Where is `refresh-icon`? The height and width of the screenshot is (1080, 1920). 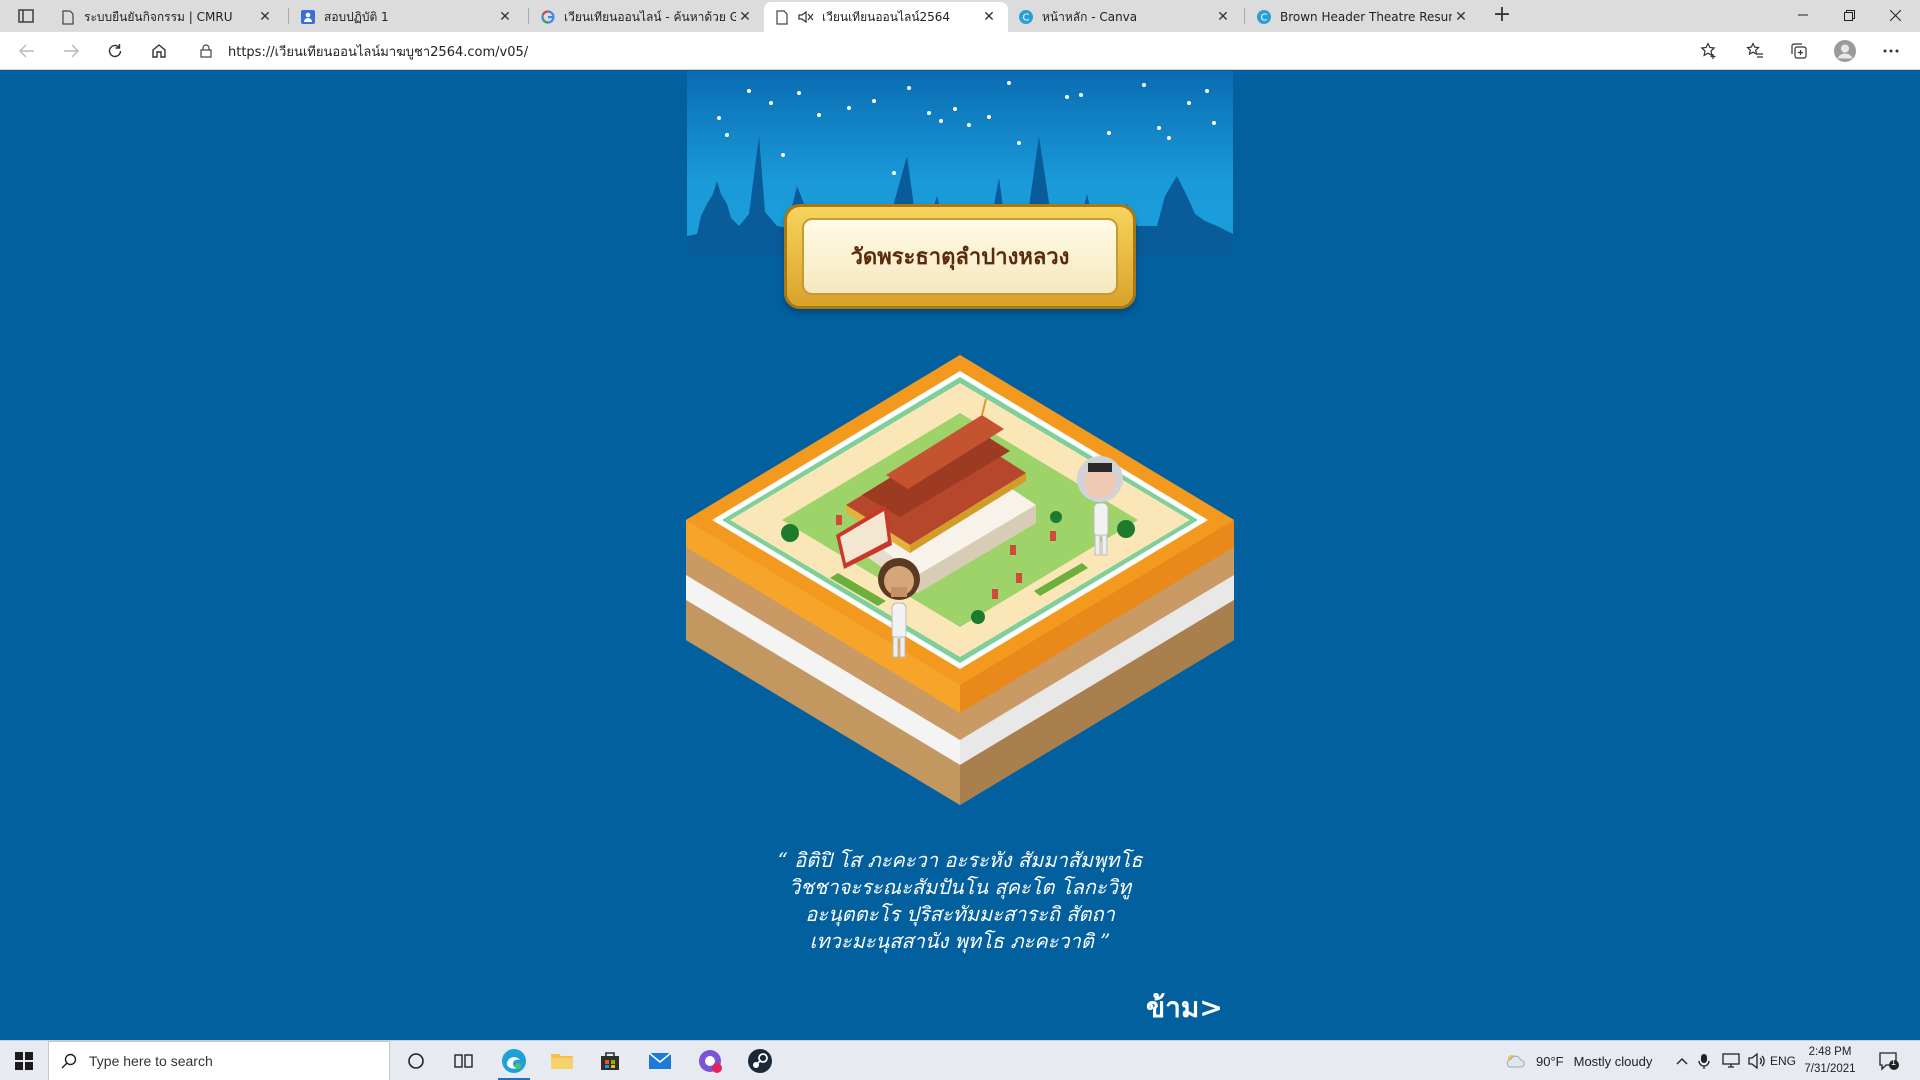
refresh-icon is located at coordinates (115, 51).